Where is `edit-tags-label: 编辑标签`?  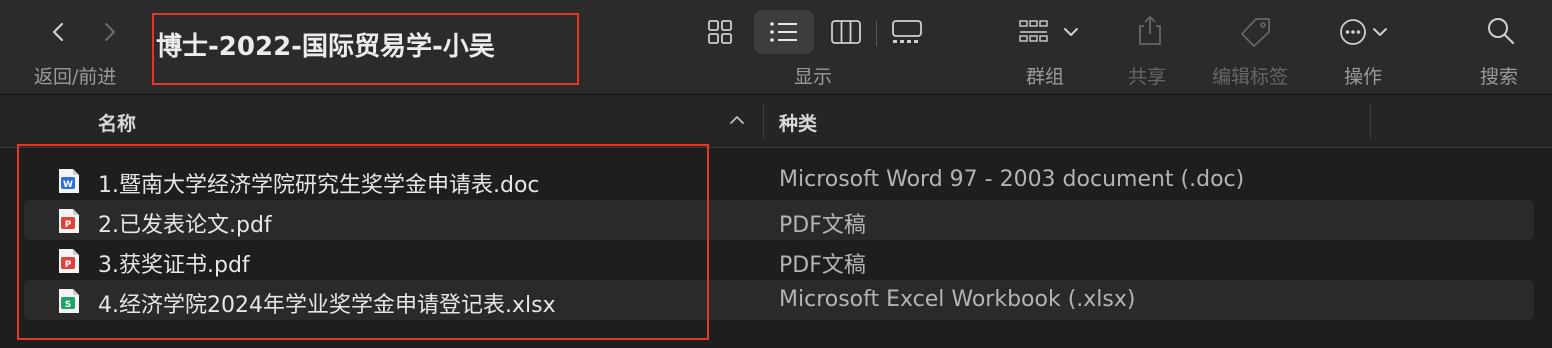
edit-tags-label: 编辑标签 is located at coordinates (1250, 77).